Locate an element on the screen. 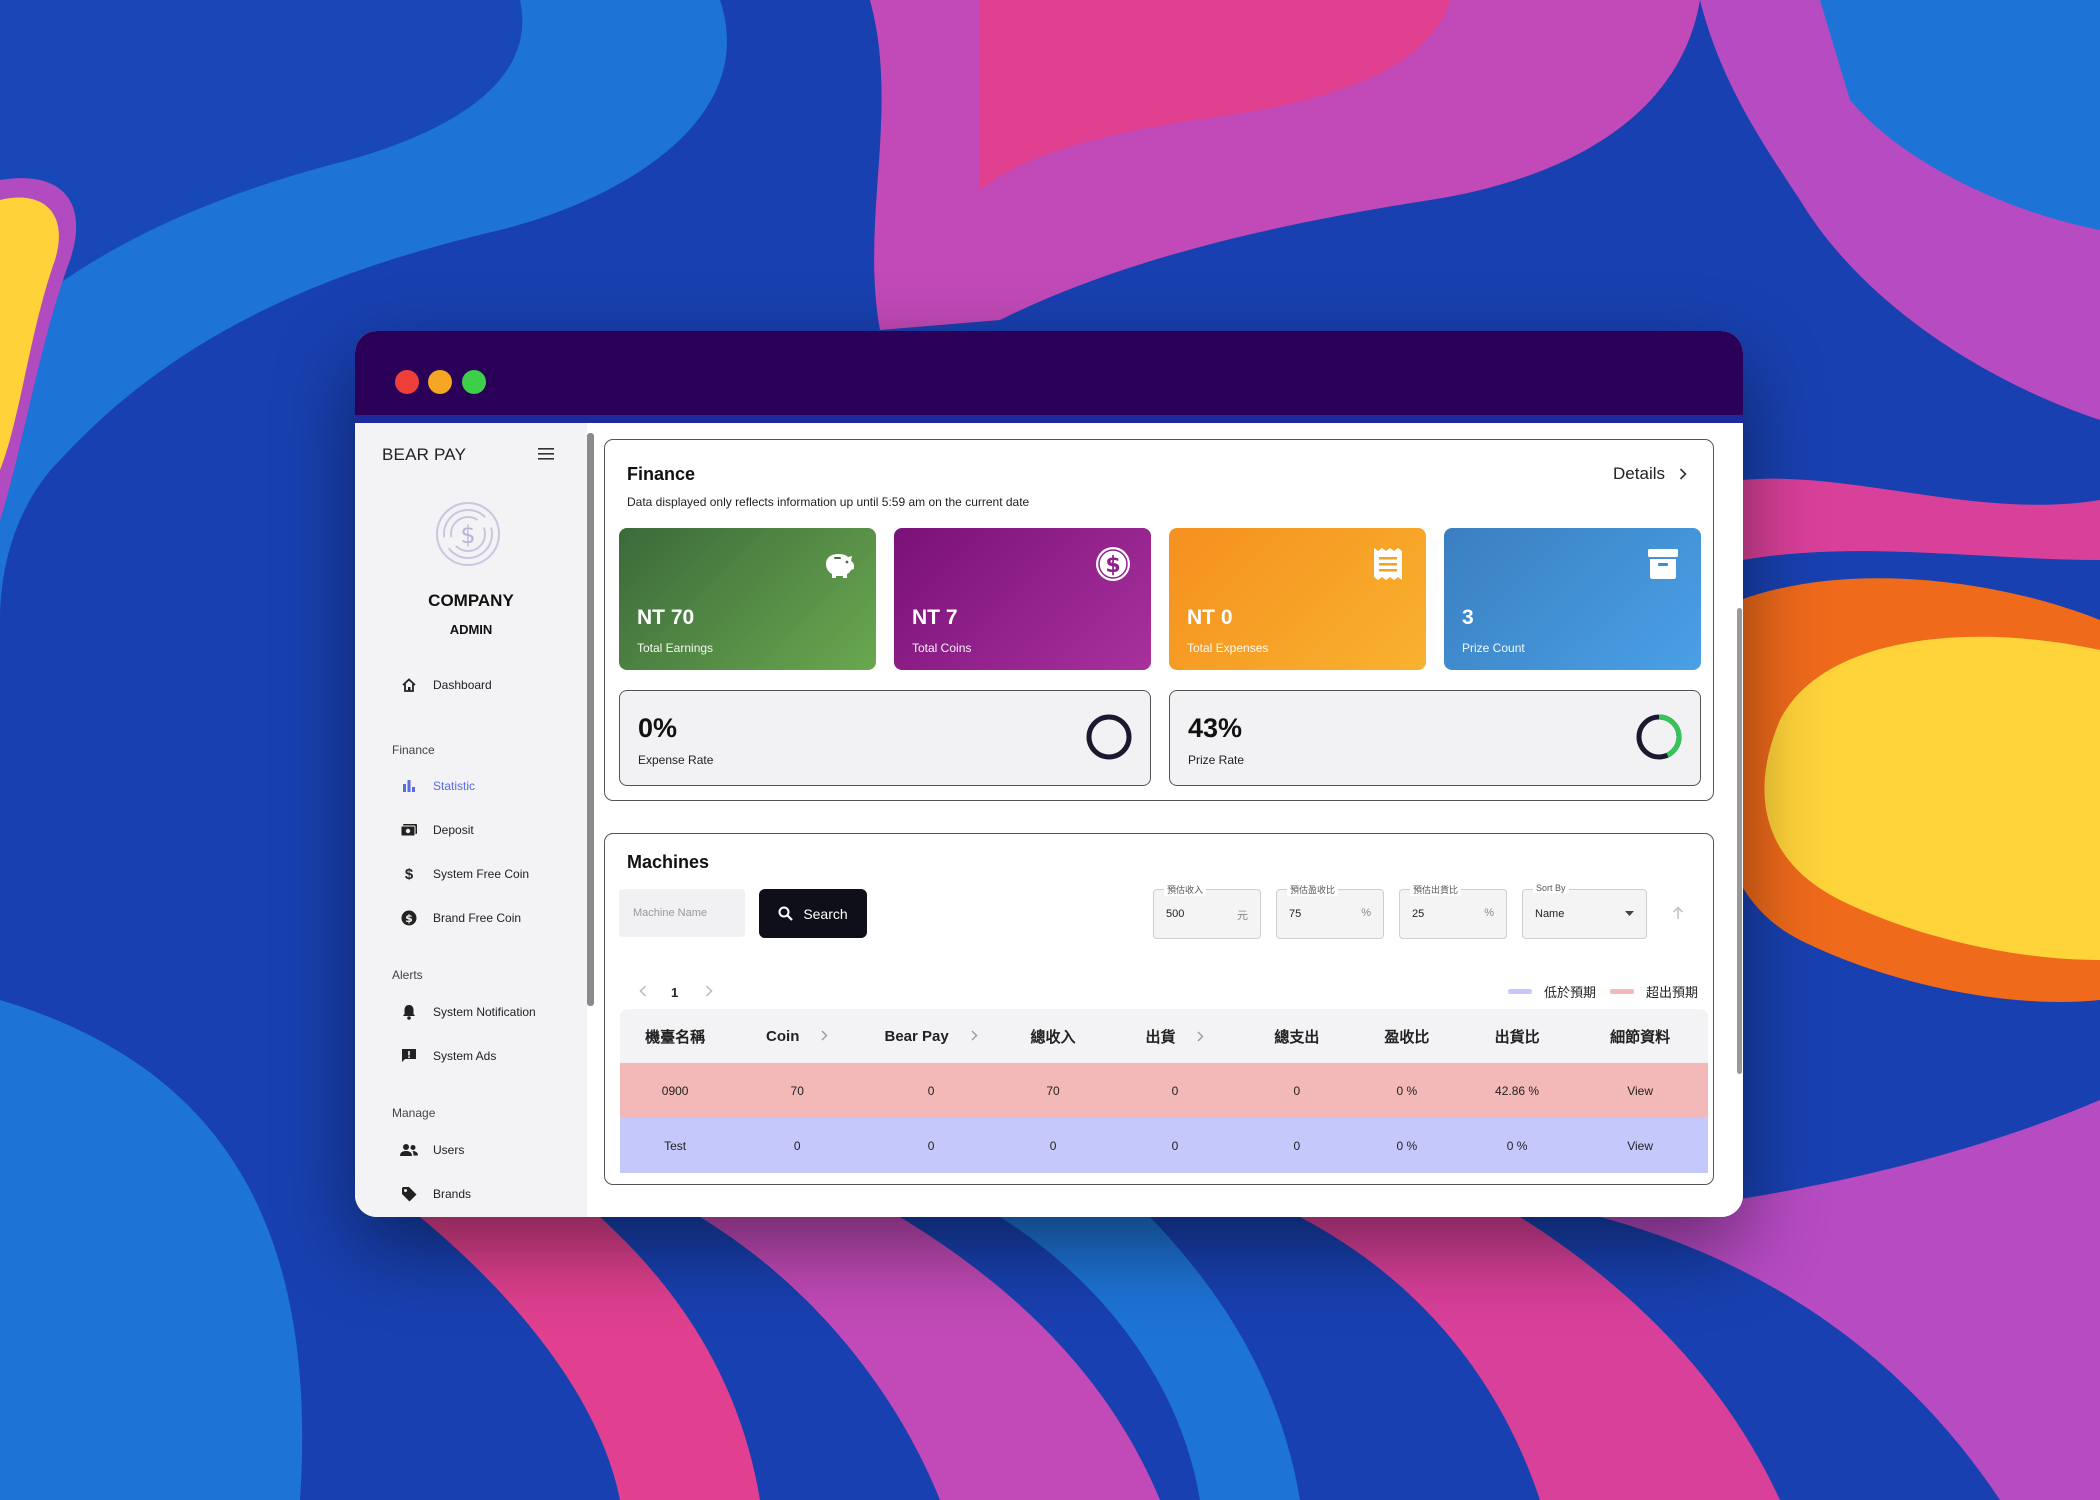 The width and height of the screenshot is (2100, 1500). estimated-income-legend: 預估收入 is located at coordinates (1185, 889).